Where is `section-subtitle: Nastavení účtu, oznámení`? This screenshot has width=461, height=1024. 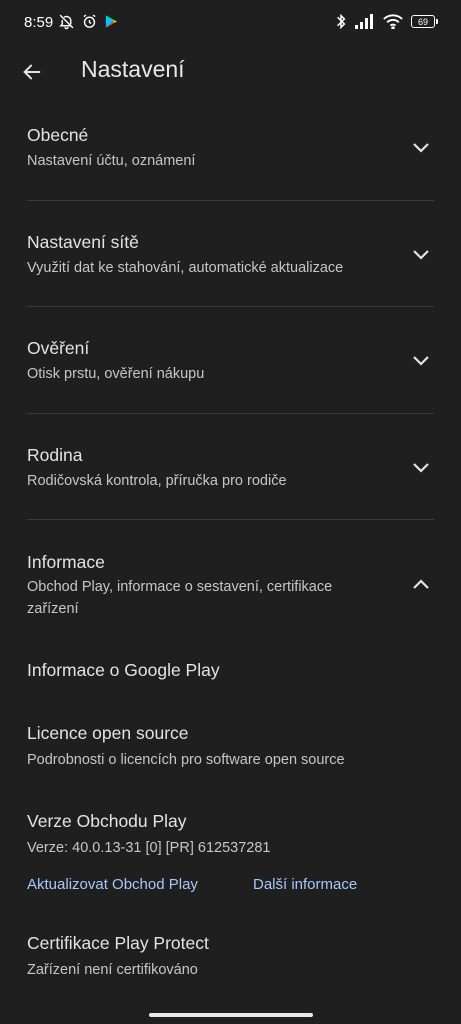 section-subtitle: Nastavení účtu, oznámení is located at coordinates (111, 161).